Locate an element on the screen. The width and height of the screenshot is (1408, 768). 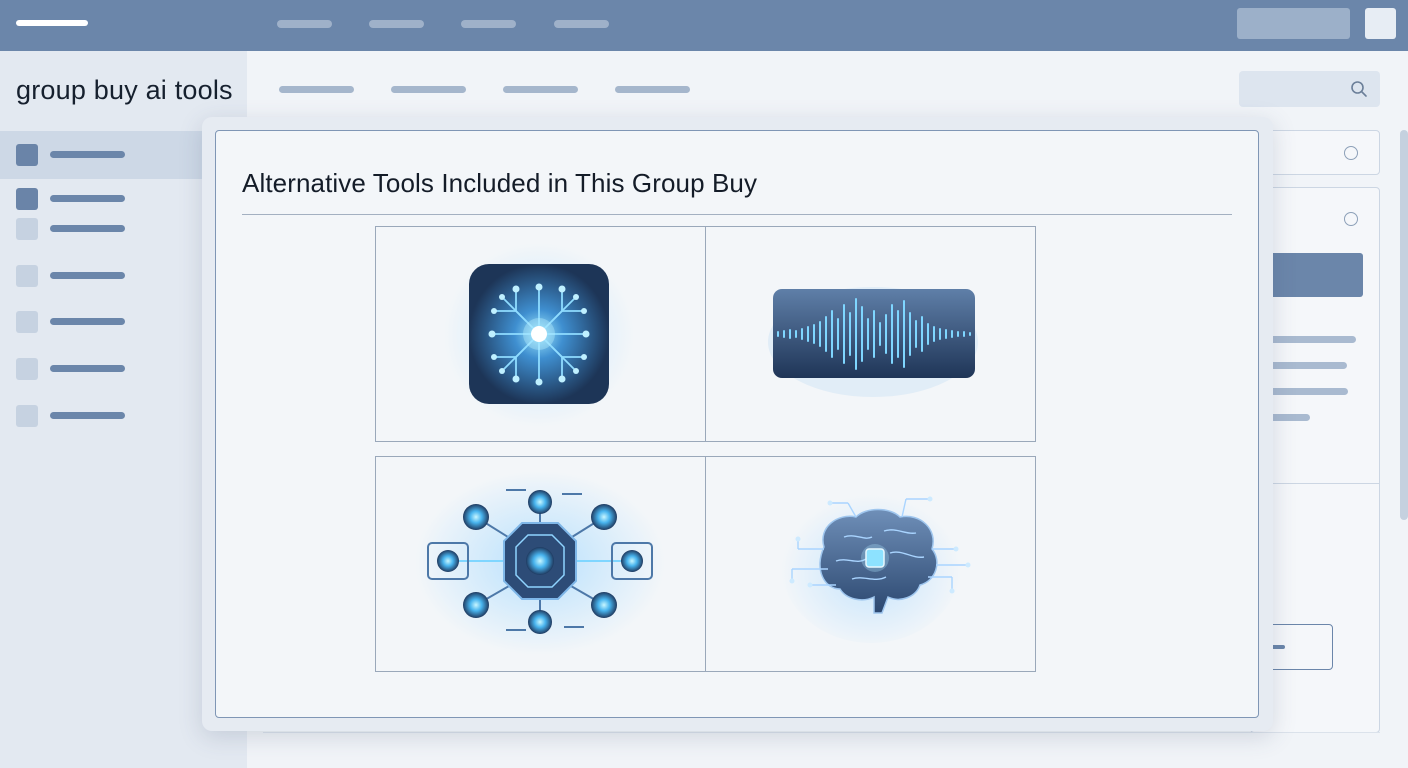
top-cta-button is located at coordinates (1293, 23).